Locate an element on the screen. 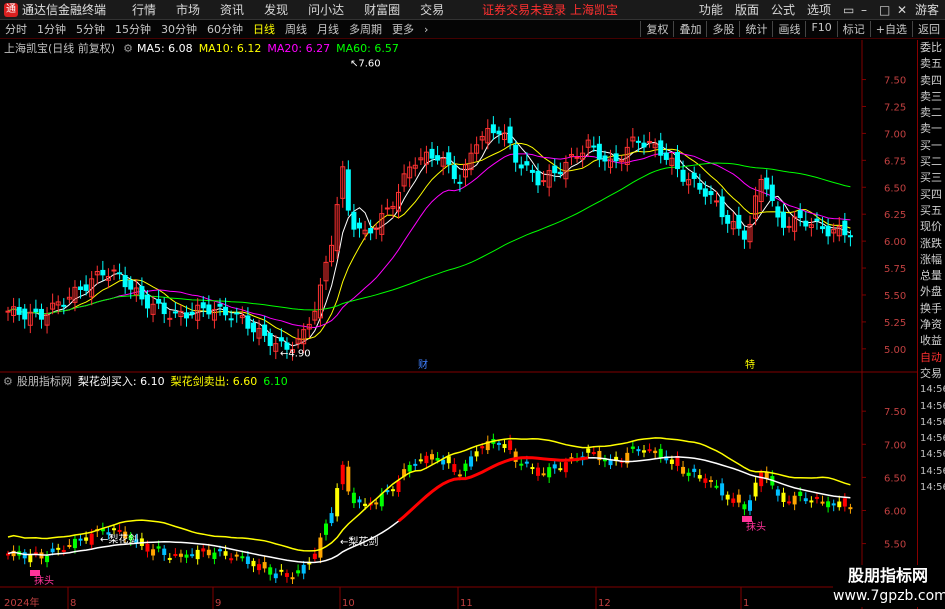 This screenshot has height=609, width=945. main-ytick-label: 5.00 is located at coordinates (895, 350).